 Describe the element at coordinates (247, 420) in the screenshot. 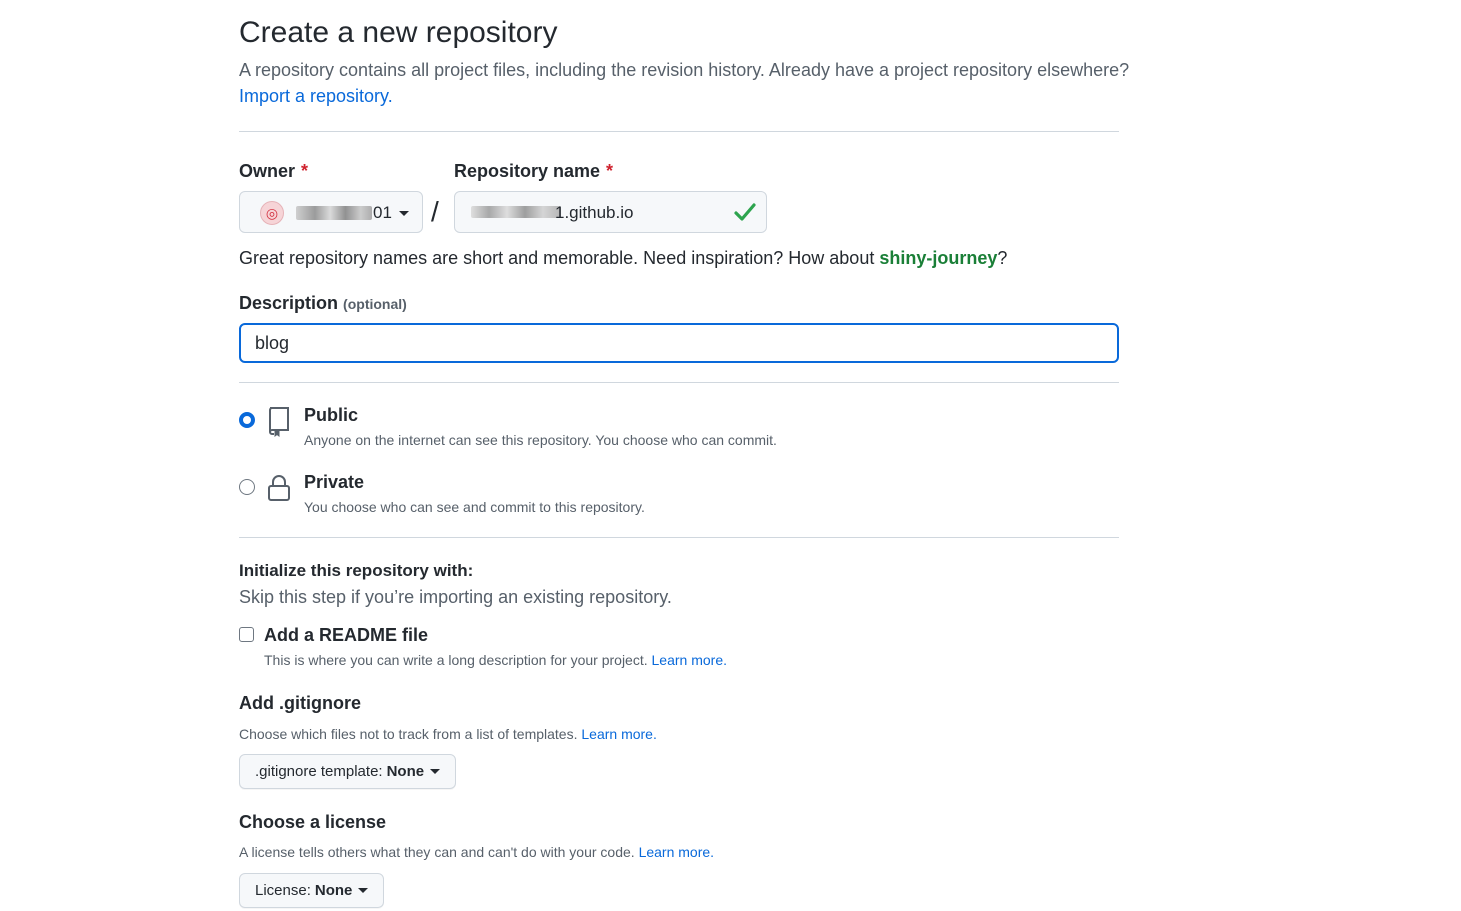

I see `public-radio` at that location.